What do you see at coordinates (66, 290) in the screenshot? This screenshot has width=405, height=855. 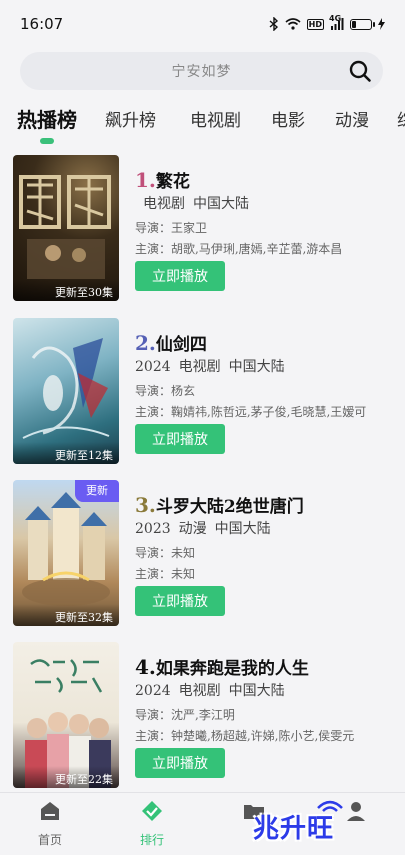 I see `update-label: 更新至30集` at bounding box center [66, 290].